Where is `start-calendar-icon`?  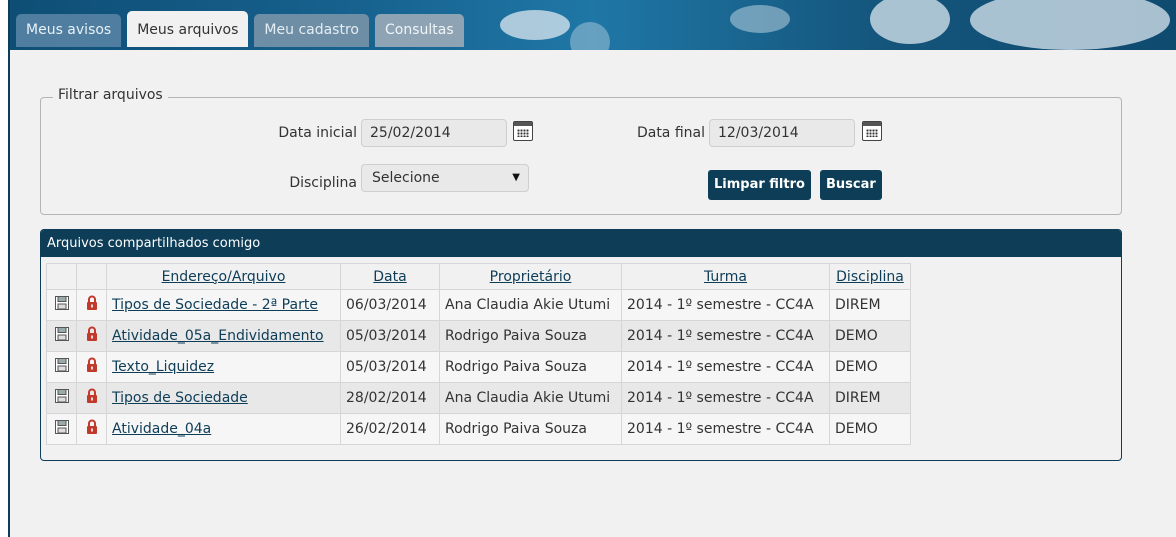 start-calendar-icon is located at coordinates (523, 131).